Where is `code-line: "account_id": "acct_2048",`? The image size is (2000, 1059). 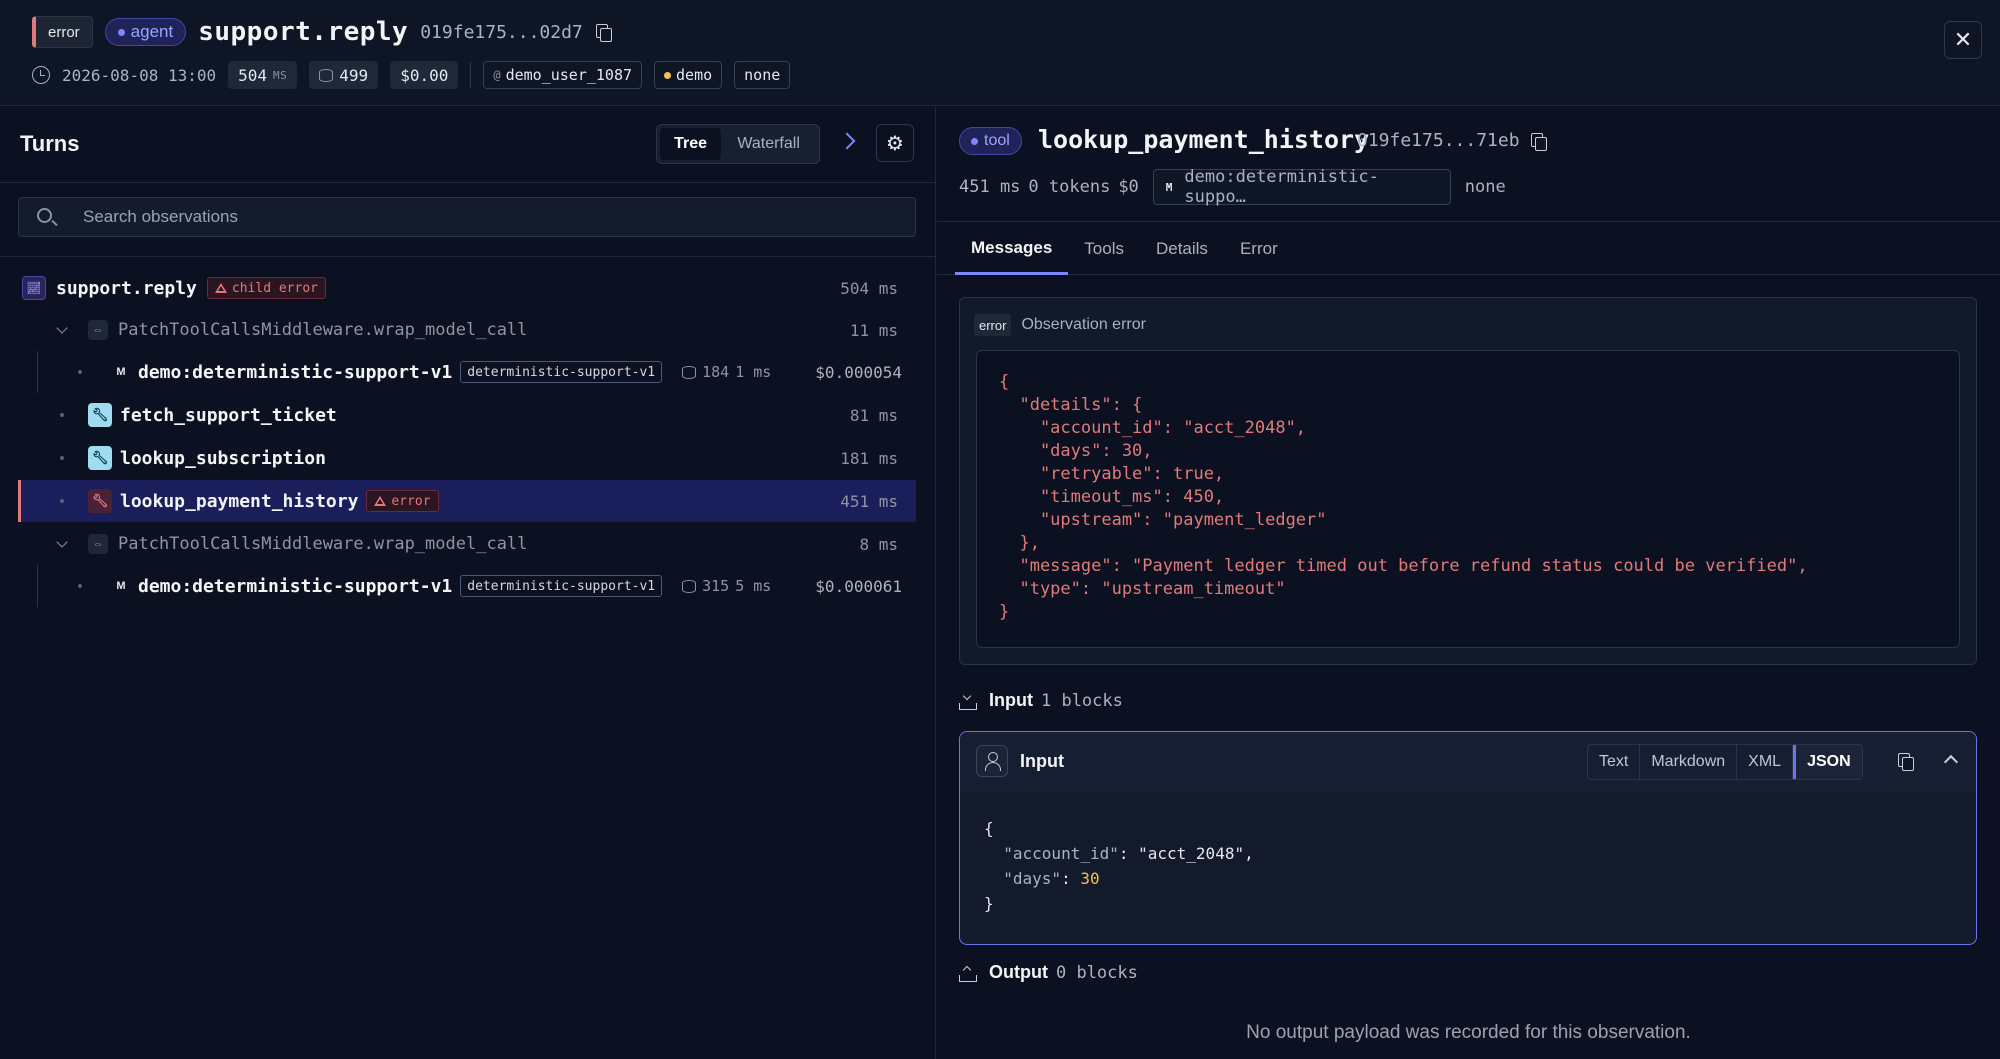 code-line: "account_id": "acct_2048", is located at coordinates (1153, 428).